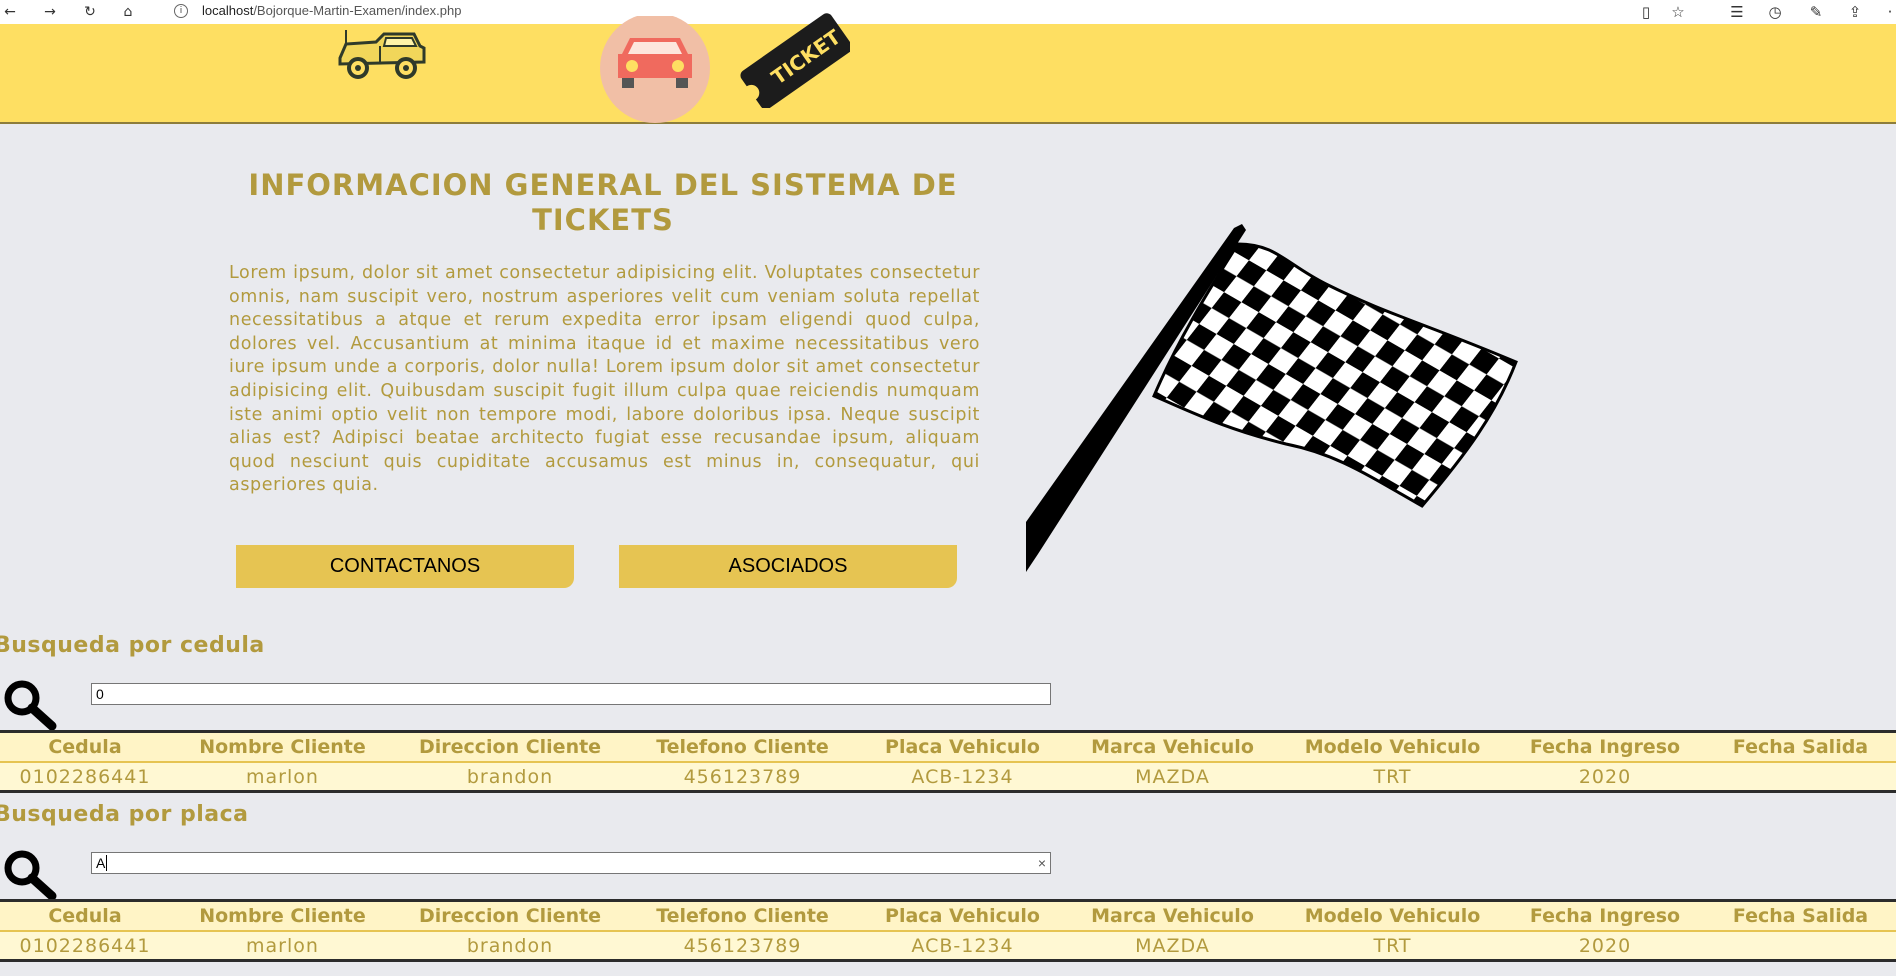 This screenshot has width=1896, height=976. I want to click on search-cedula-input: 0, so click(571, 694).